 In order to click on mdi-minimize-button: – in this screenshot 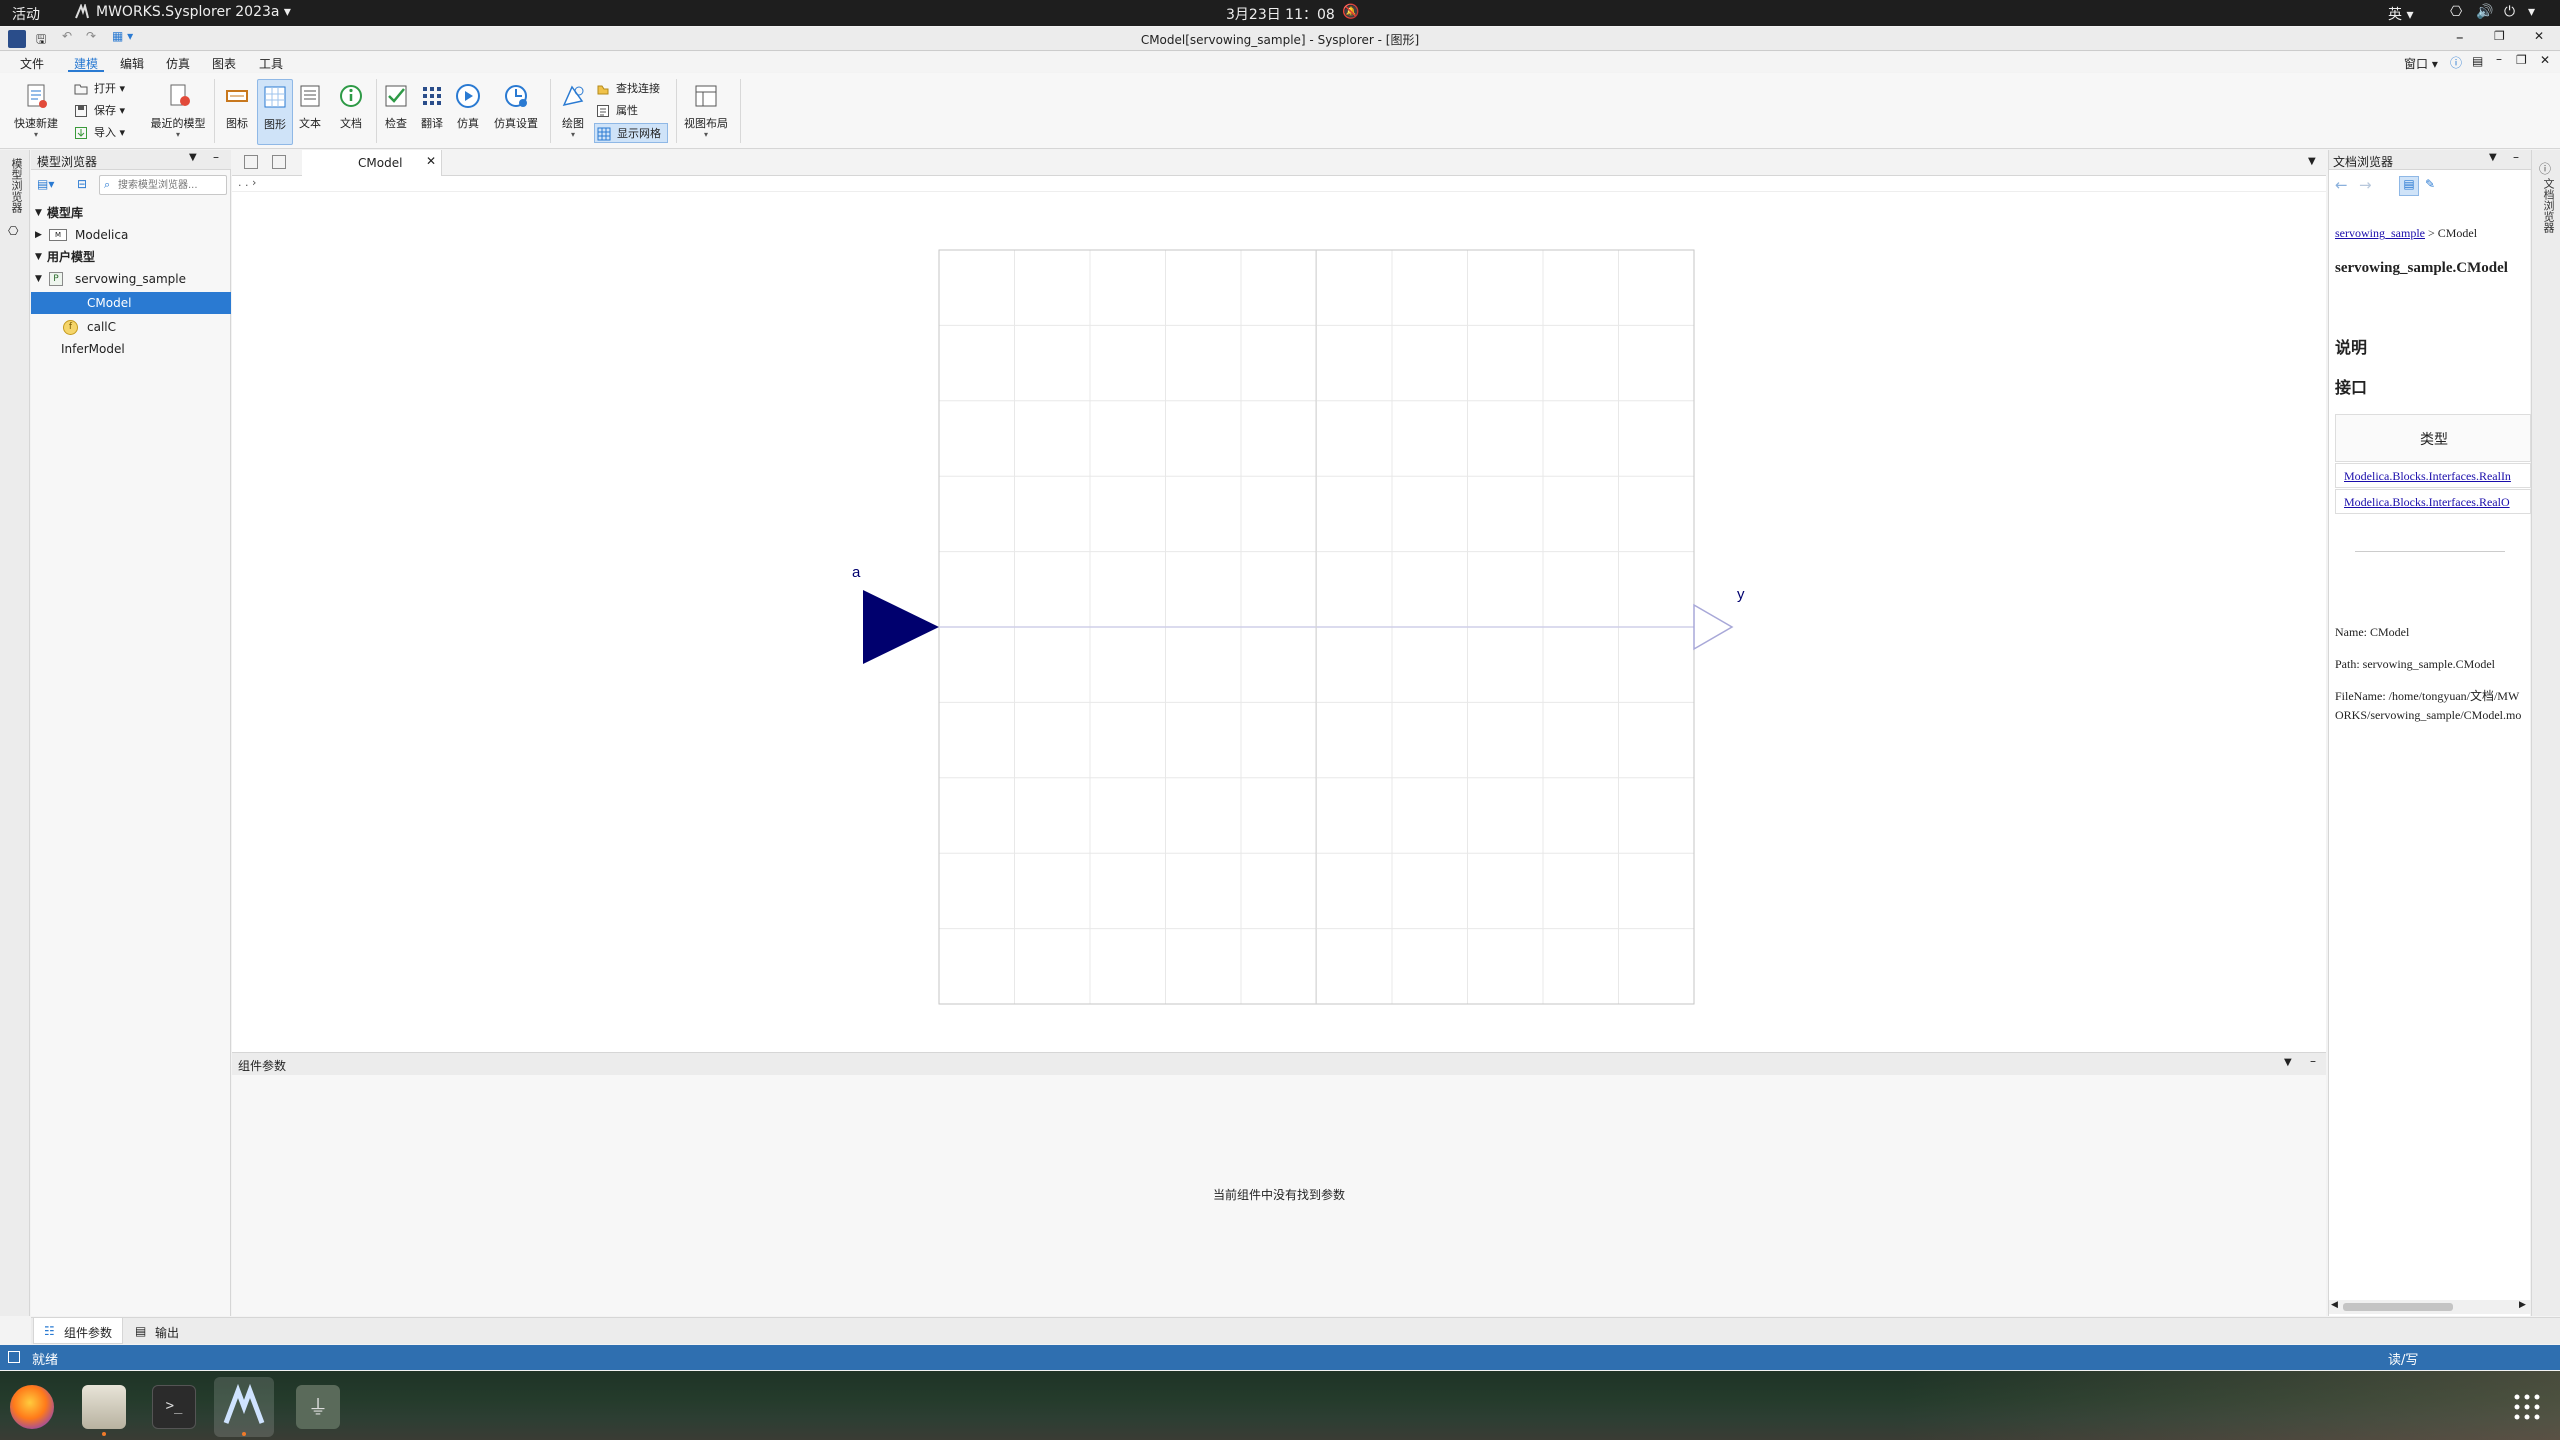, I will do `click(2499, 59)`.